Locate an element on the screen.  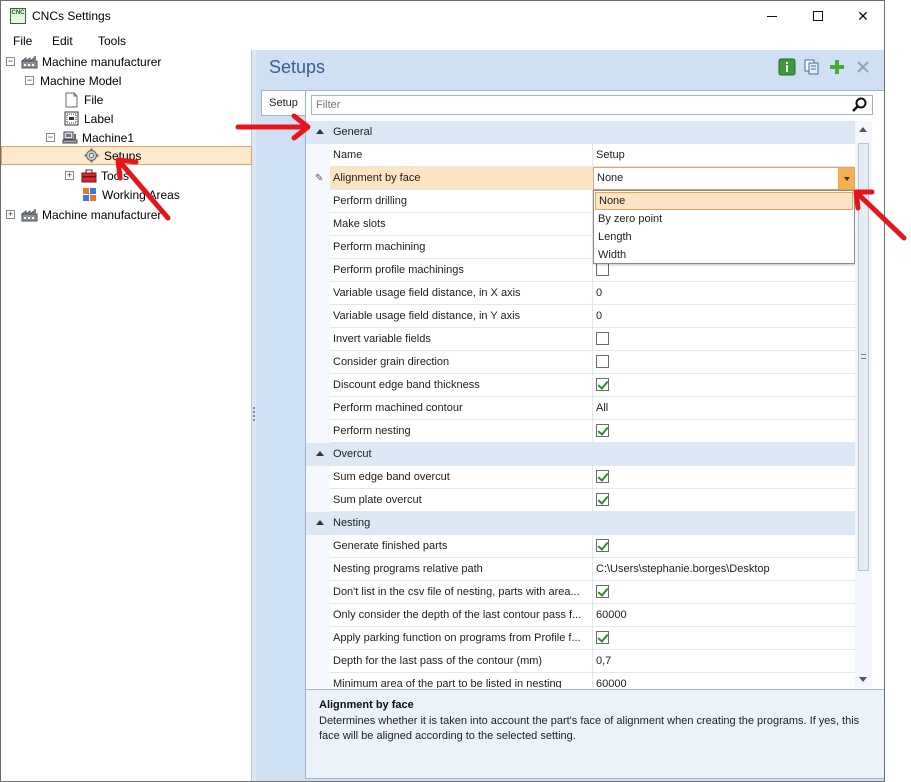
property-name: Perform nesting is located at coordinates (461, 431).